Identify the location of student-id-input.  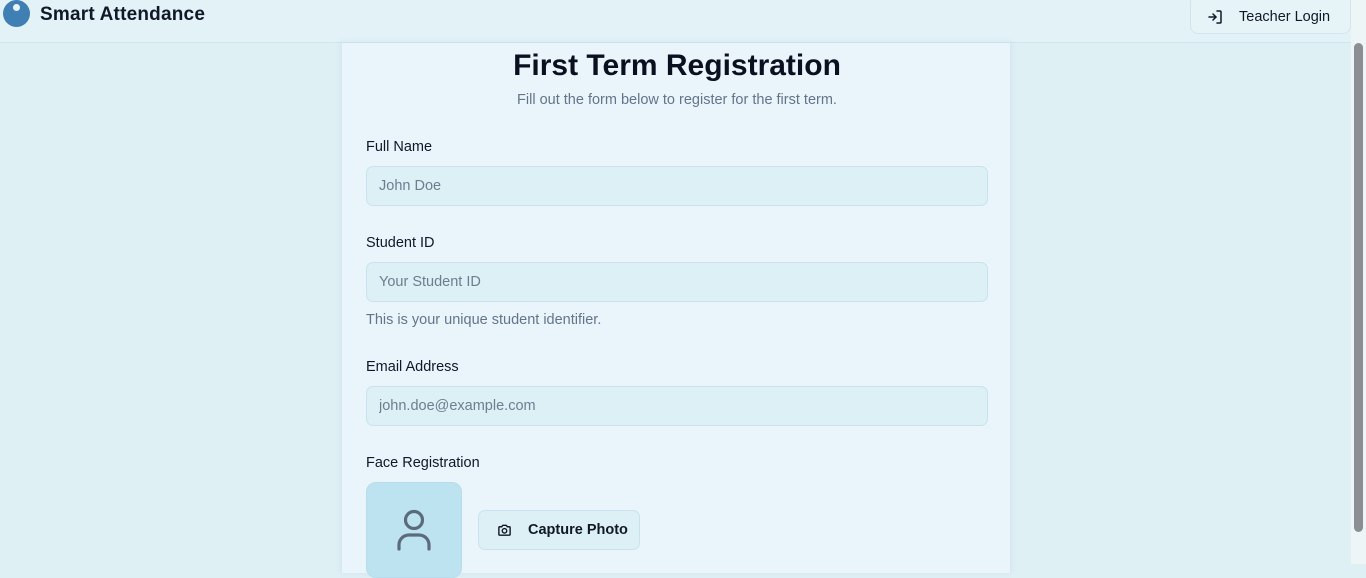
(677, 282).